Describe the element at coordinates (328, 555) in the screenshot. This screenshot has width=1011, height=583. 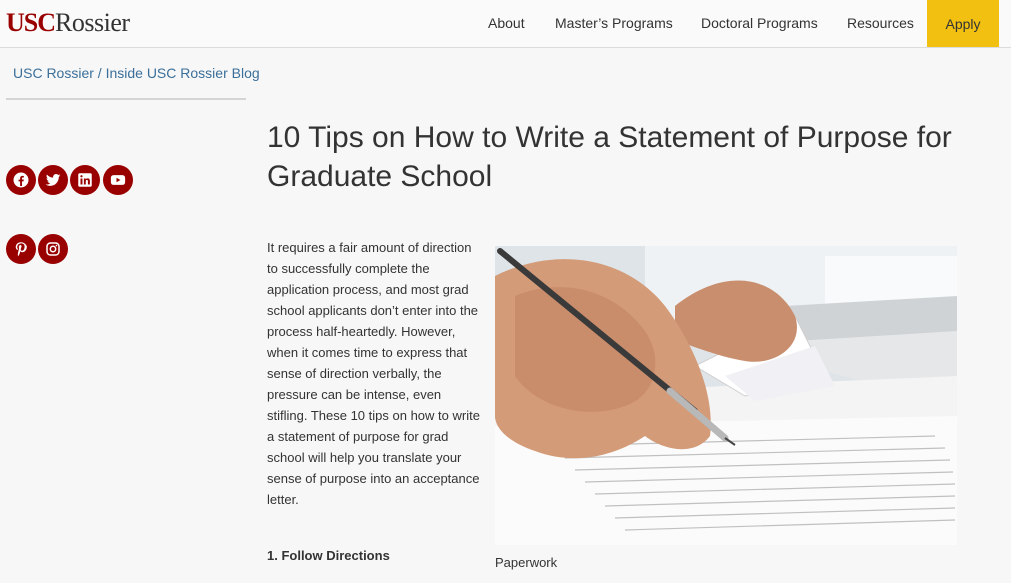
I see `tip-heading: 1. Follow Directions` at that location.